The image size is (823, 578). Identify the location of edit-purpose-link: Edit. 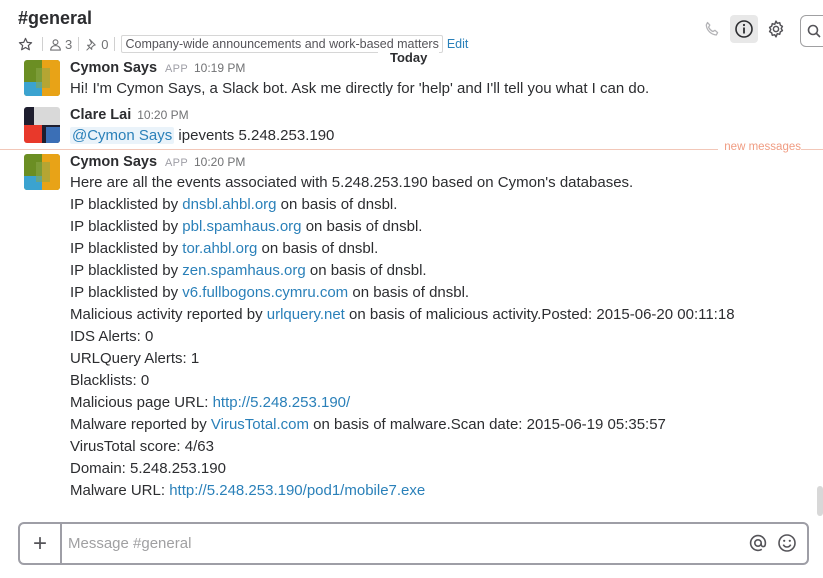
(458, 44).